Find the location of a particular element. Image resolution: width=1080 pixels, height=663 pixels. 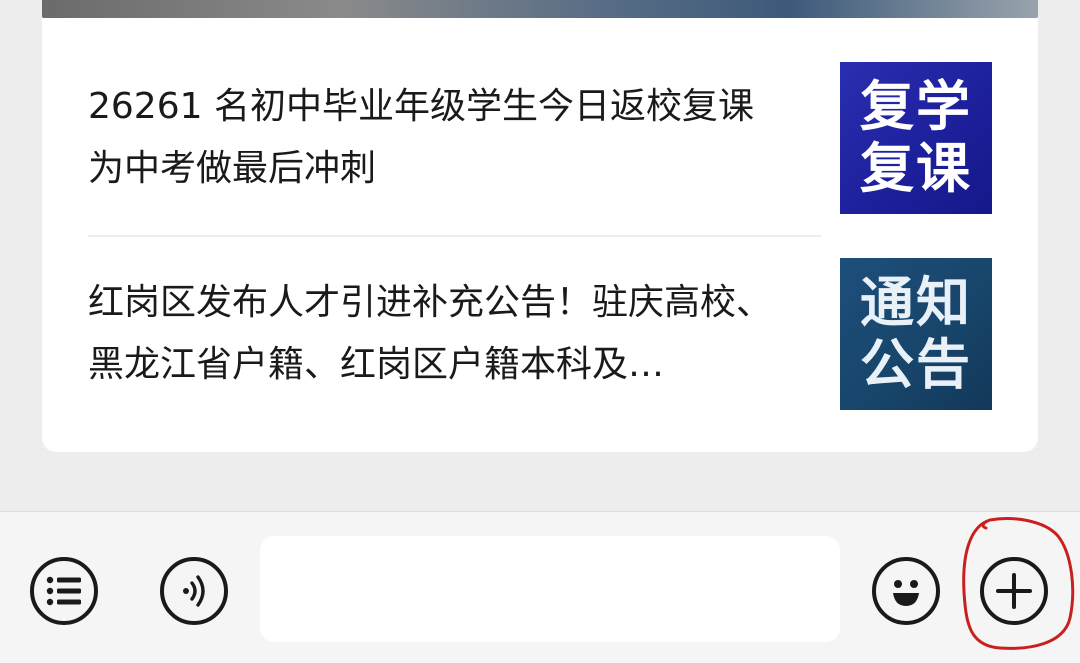

voice-button is located at coordinates (194, 591).